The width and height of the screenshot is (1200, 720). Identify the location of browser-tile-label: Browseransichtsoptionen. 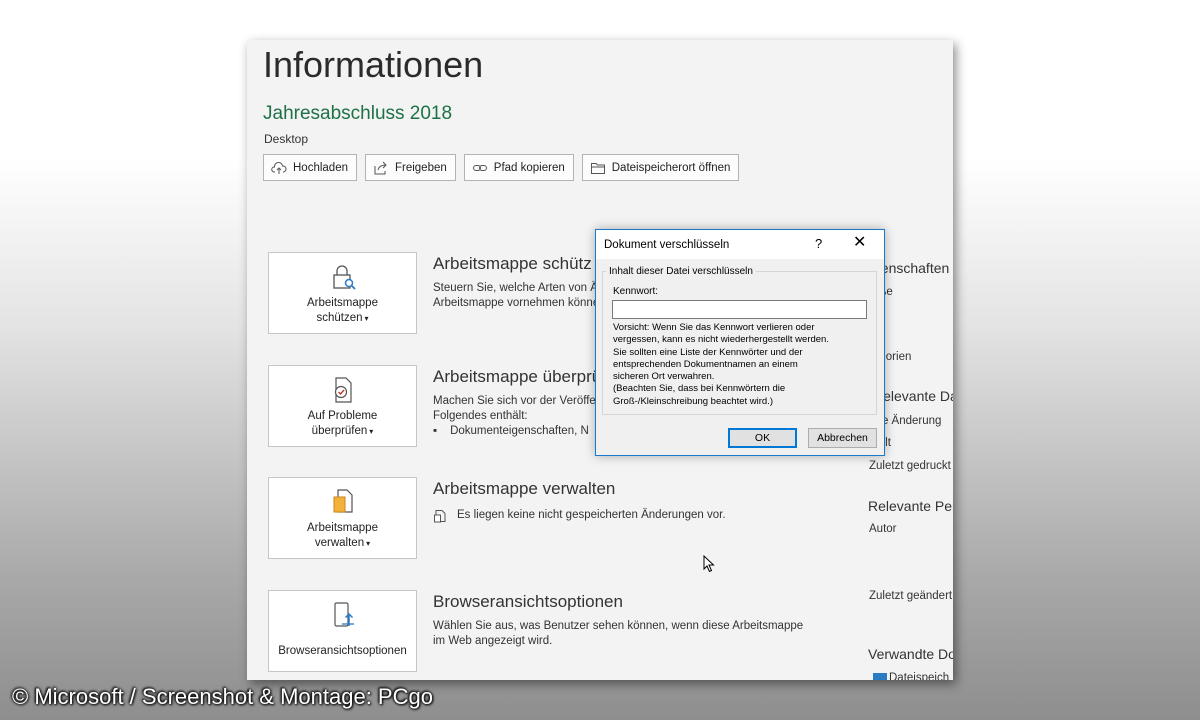
(342, 651).